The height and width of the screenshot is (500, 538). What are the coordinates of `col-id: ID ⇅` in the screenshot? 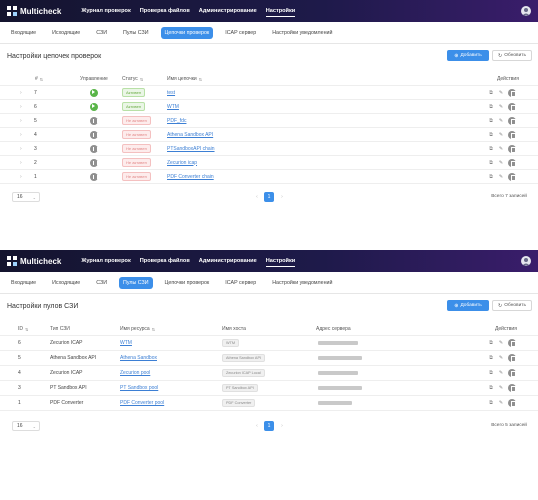 It's located at (23, 329).